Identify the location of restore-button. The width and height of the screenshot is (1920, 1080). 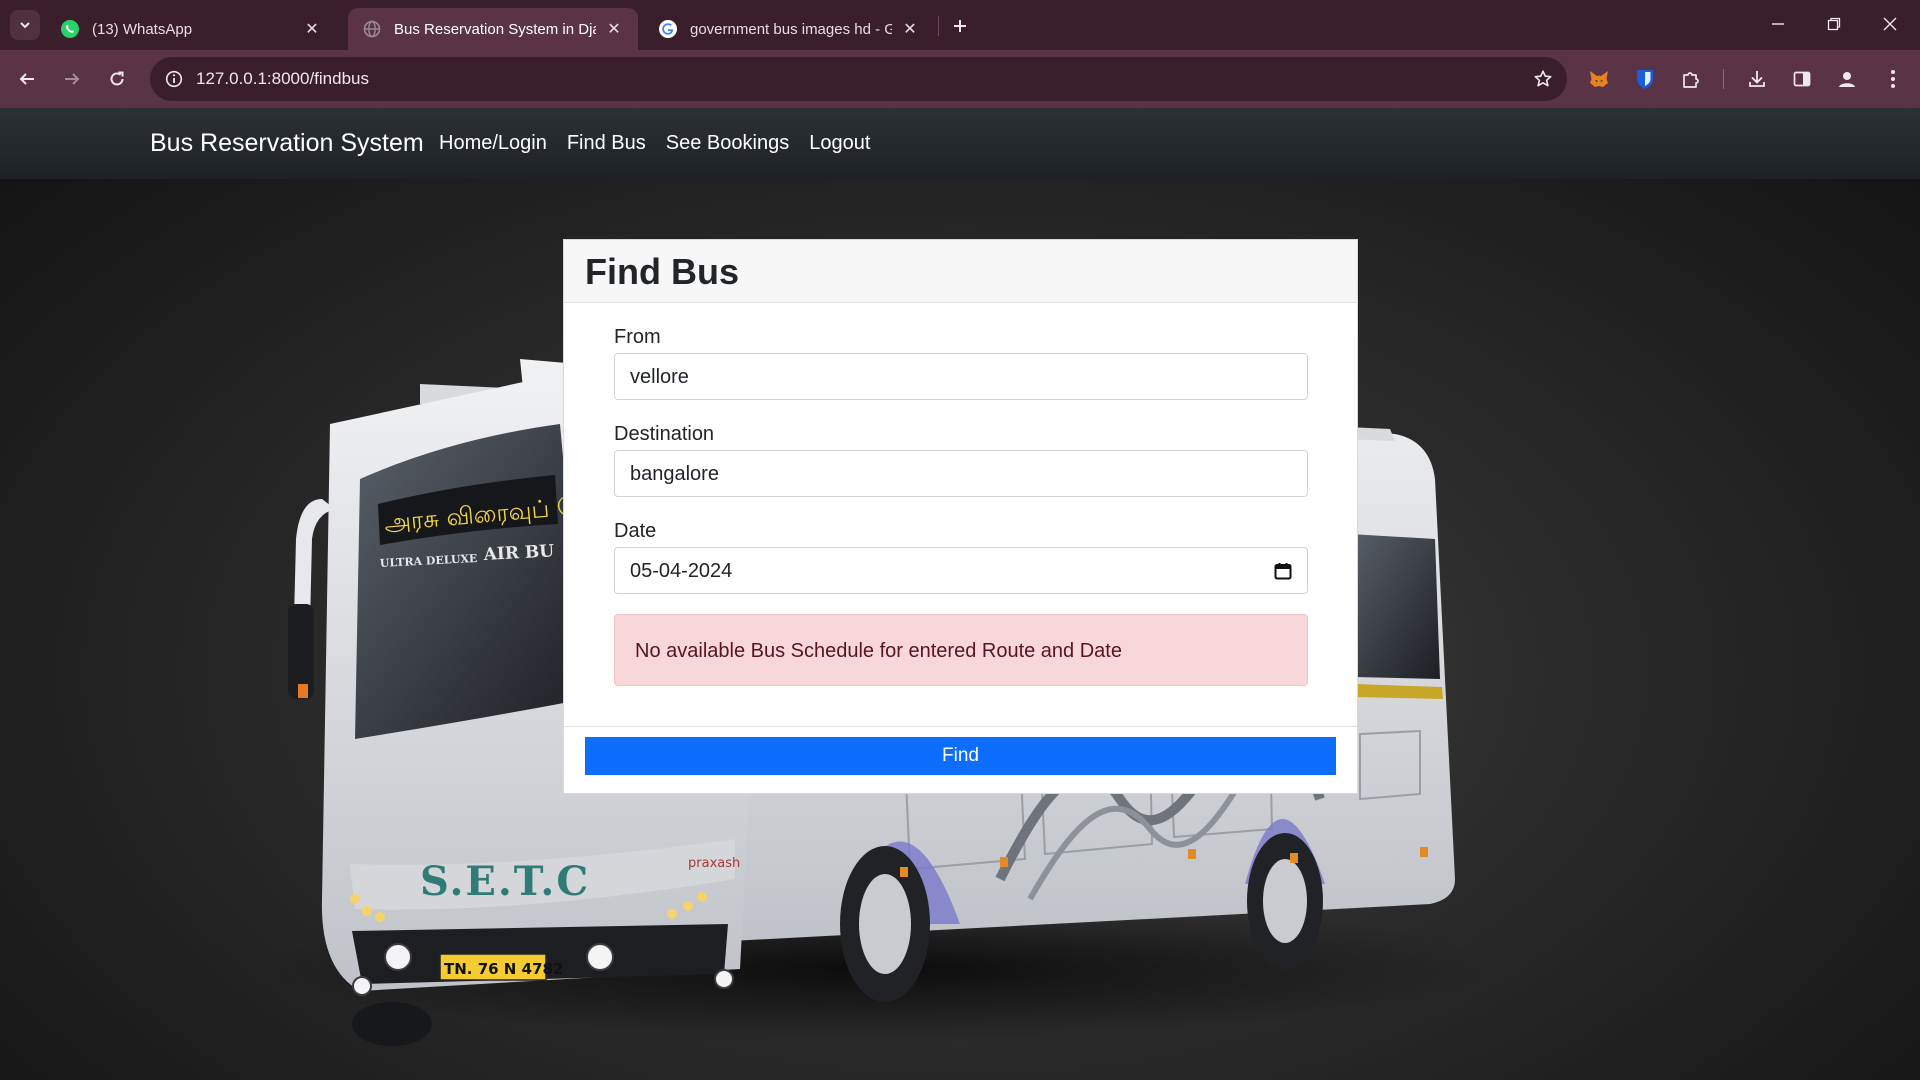
(1834, 24).